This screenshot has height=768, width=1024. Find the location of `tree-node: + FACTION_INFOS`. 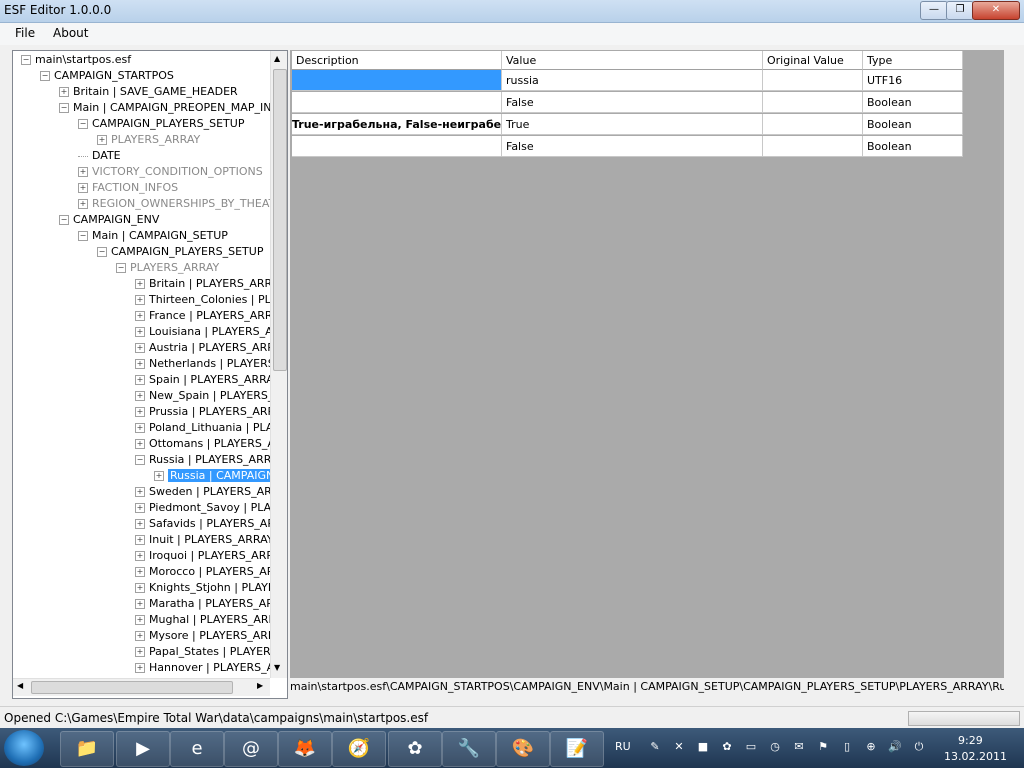

tree-node: + FACTION_INFOS is located at coordinates (128, 188).